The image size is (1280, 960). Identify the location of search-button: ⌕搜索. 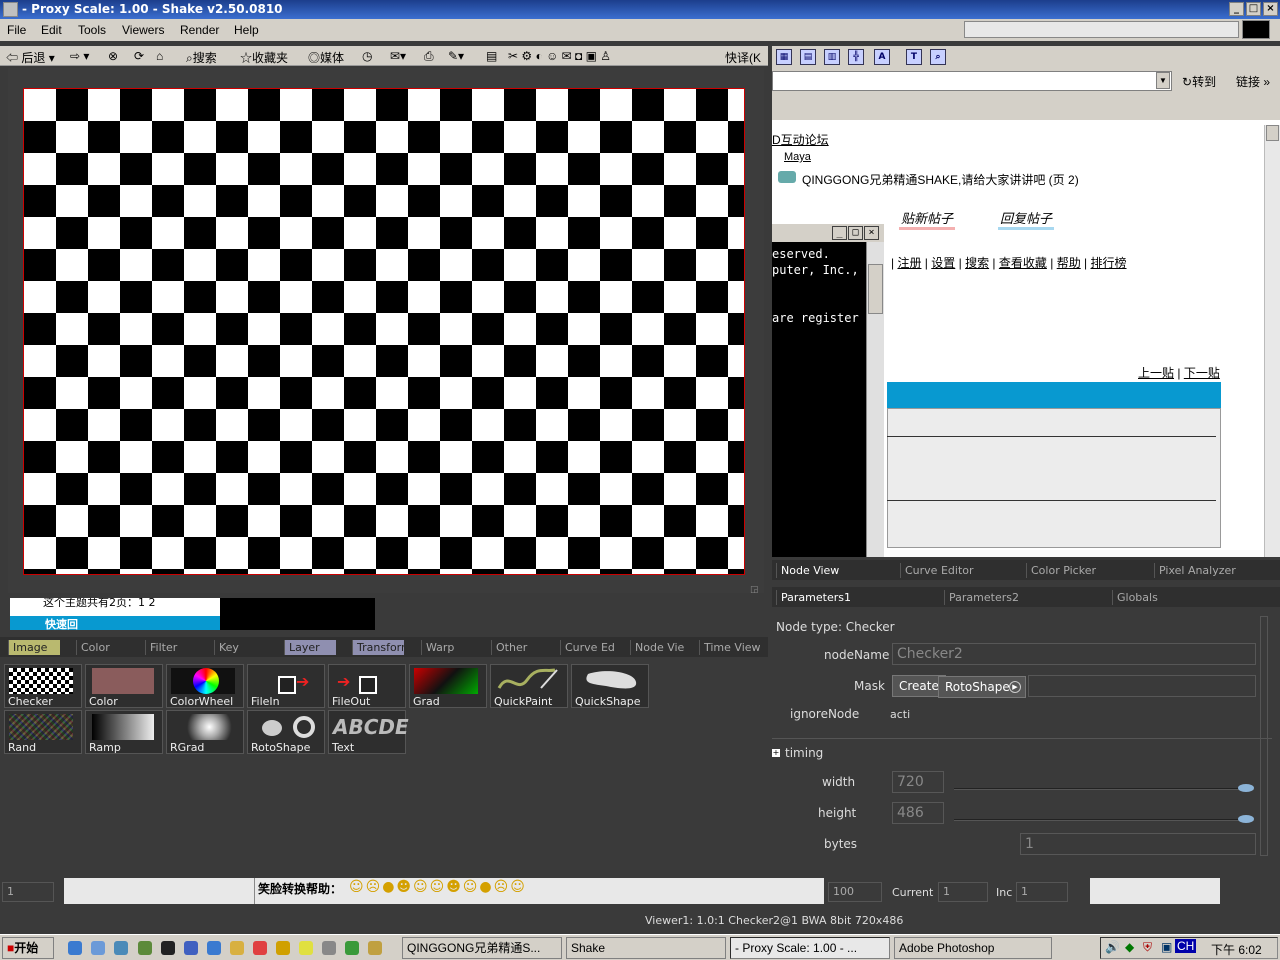
(201, 57).